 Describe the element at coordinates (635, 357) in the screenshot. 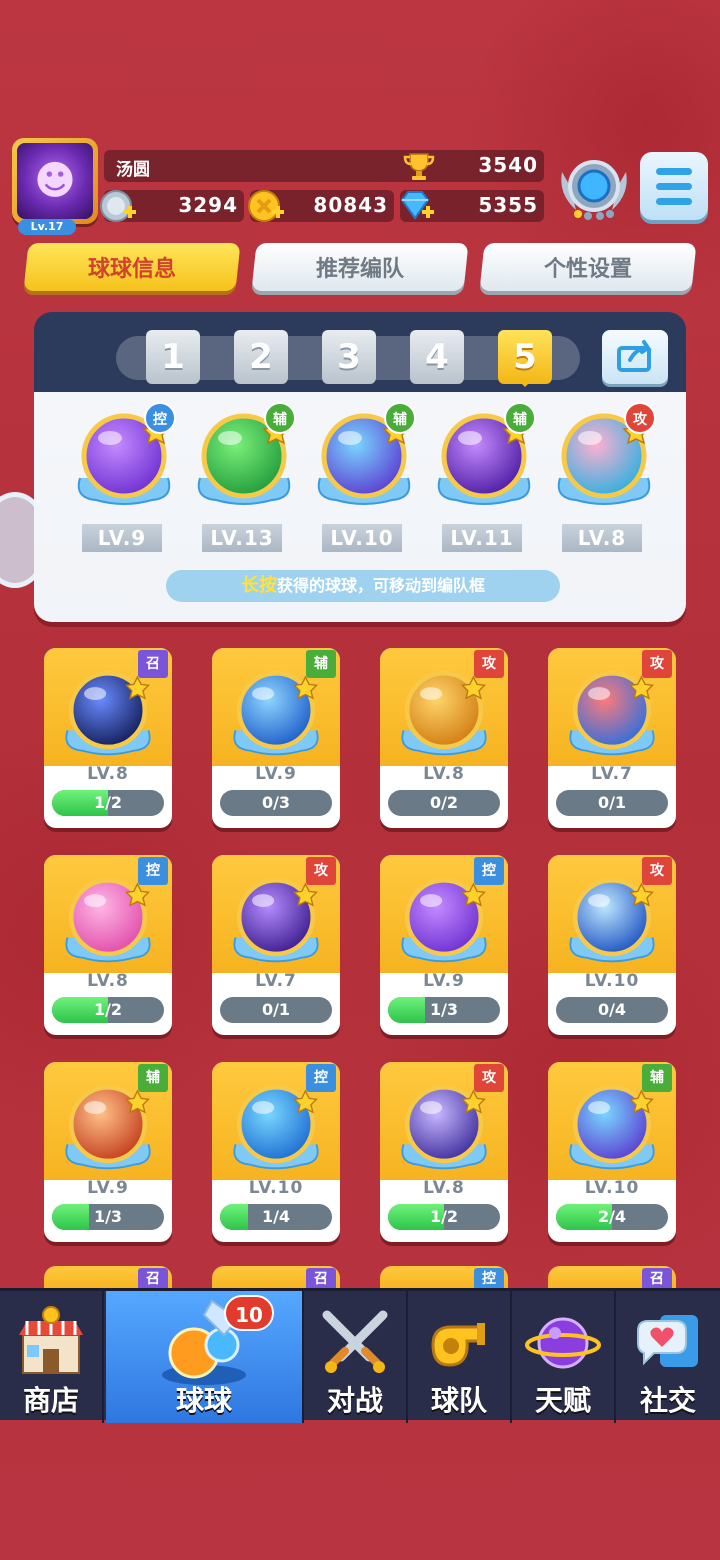

I see `share-button` at that location.